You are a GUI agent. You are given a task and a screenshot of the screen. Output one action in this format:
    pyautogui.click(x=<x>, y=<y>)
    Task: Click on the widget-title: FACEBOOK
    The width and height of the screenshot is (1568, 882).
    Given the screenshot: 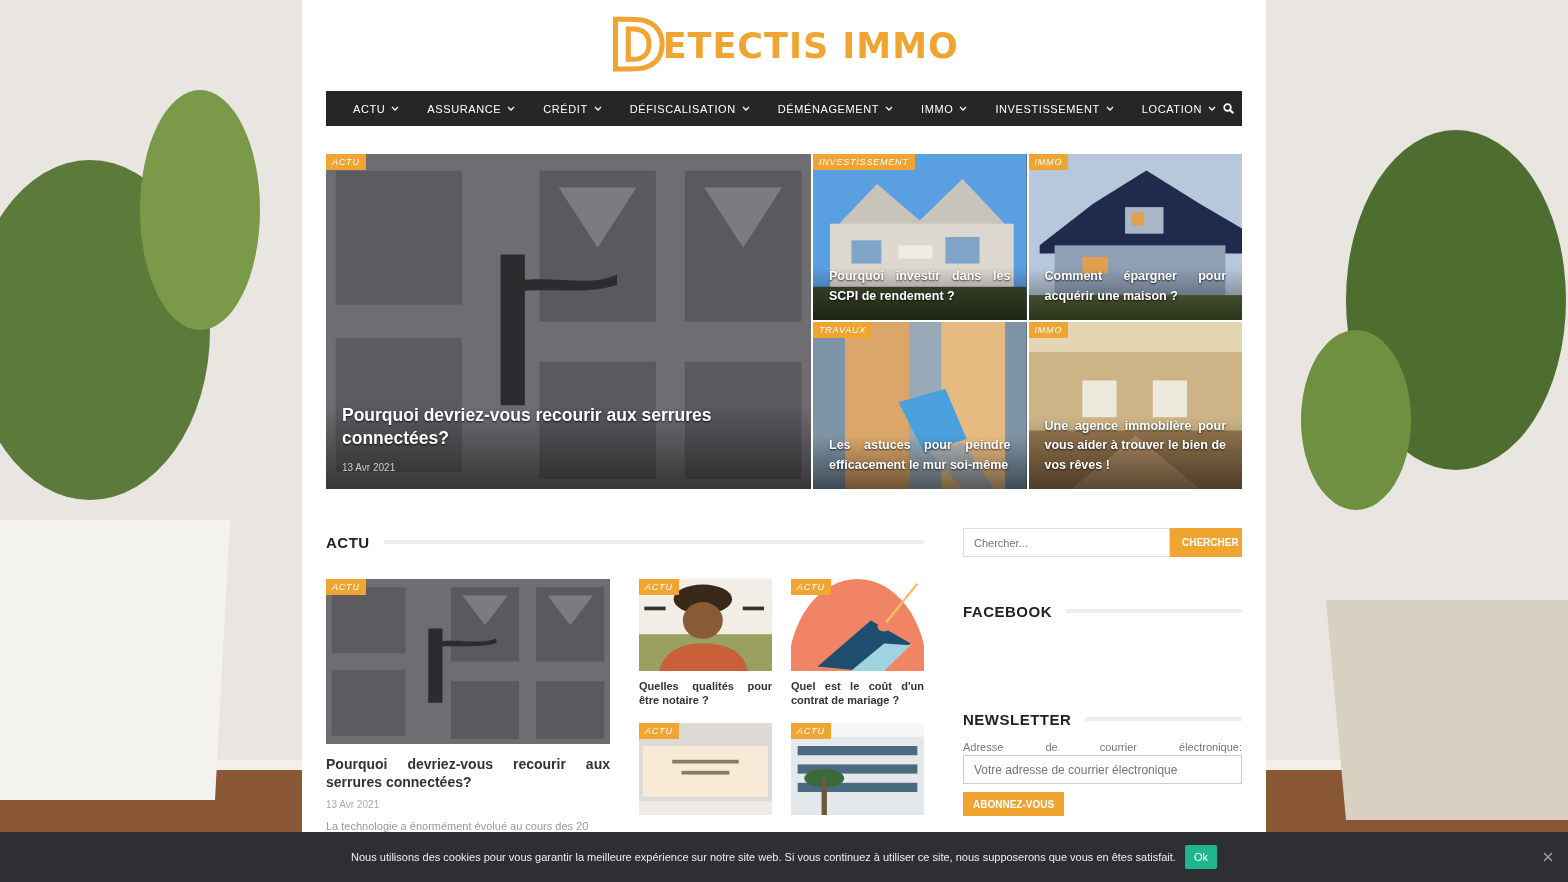 What is the action you would take?
    pyautogui.click(x=1007, y=611)
    